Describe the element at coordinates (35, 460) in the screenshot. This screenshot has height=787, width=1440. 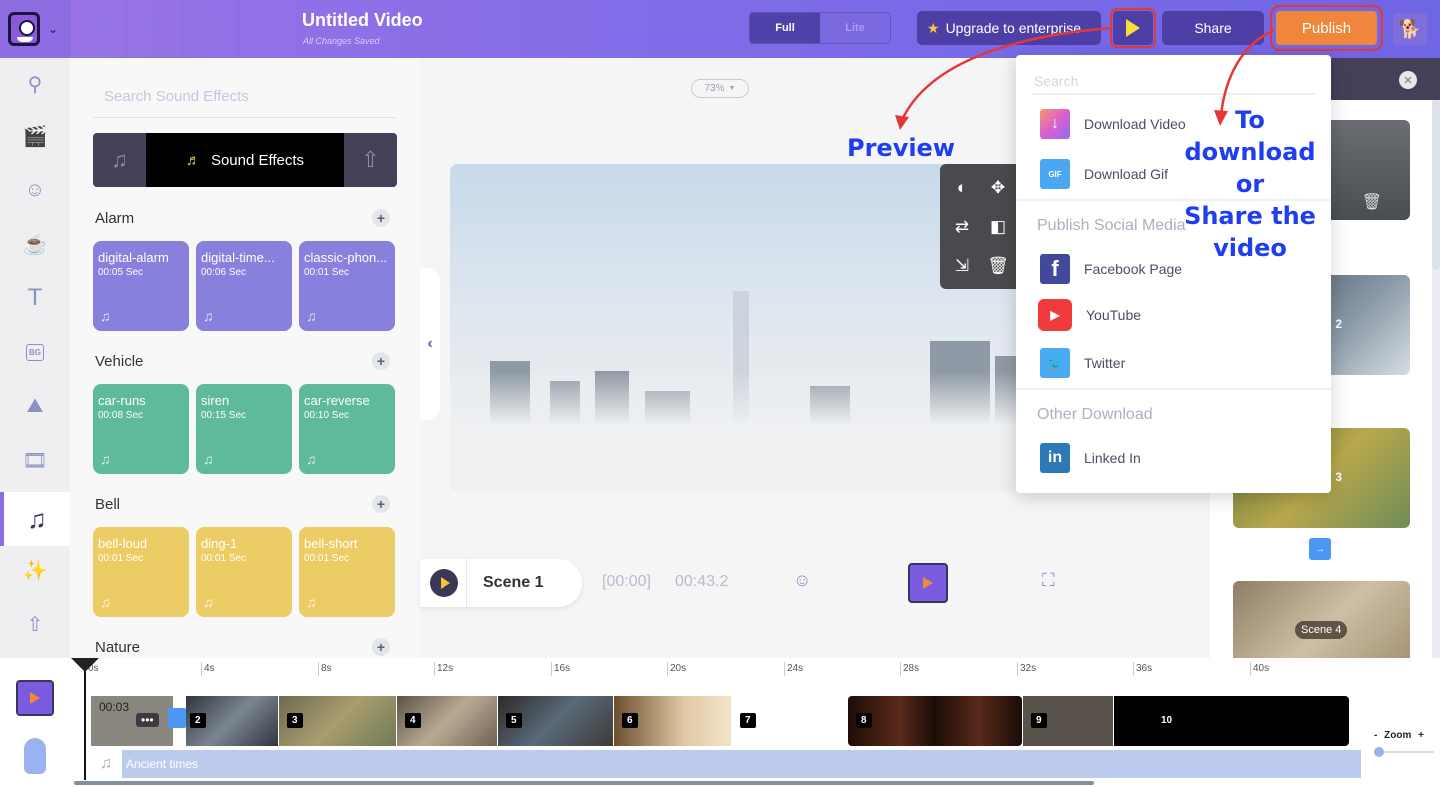
I see `nav-videos: 🎞` at that location.